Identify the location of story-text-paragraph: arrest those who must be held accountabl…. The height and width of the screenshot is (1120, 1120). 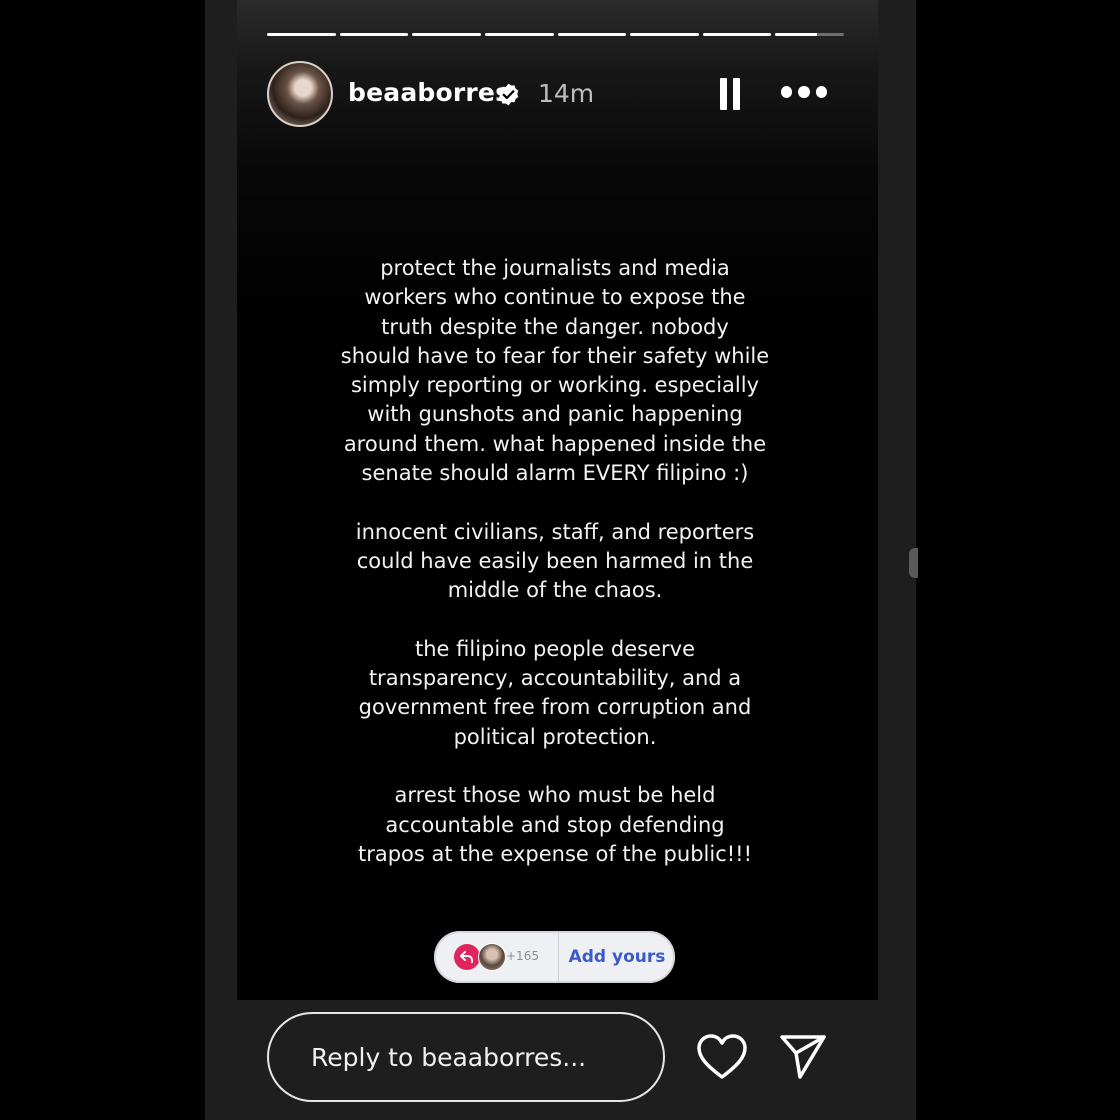
(555, 824).